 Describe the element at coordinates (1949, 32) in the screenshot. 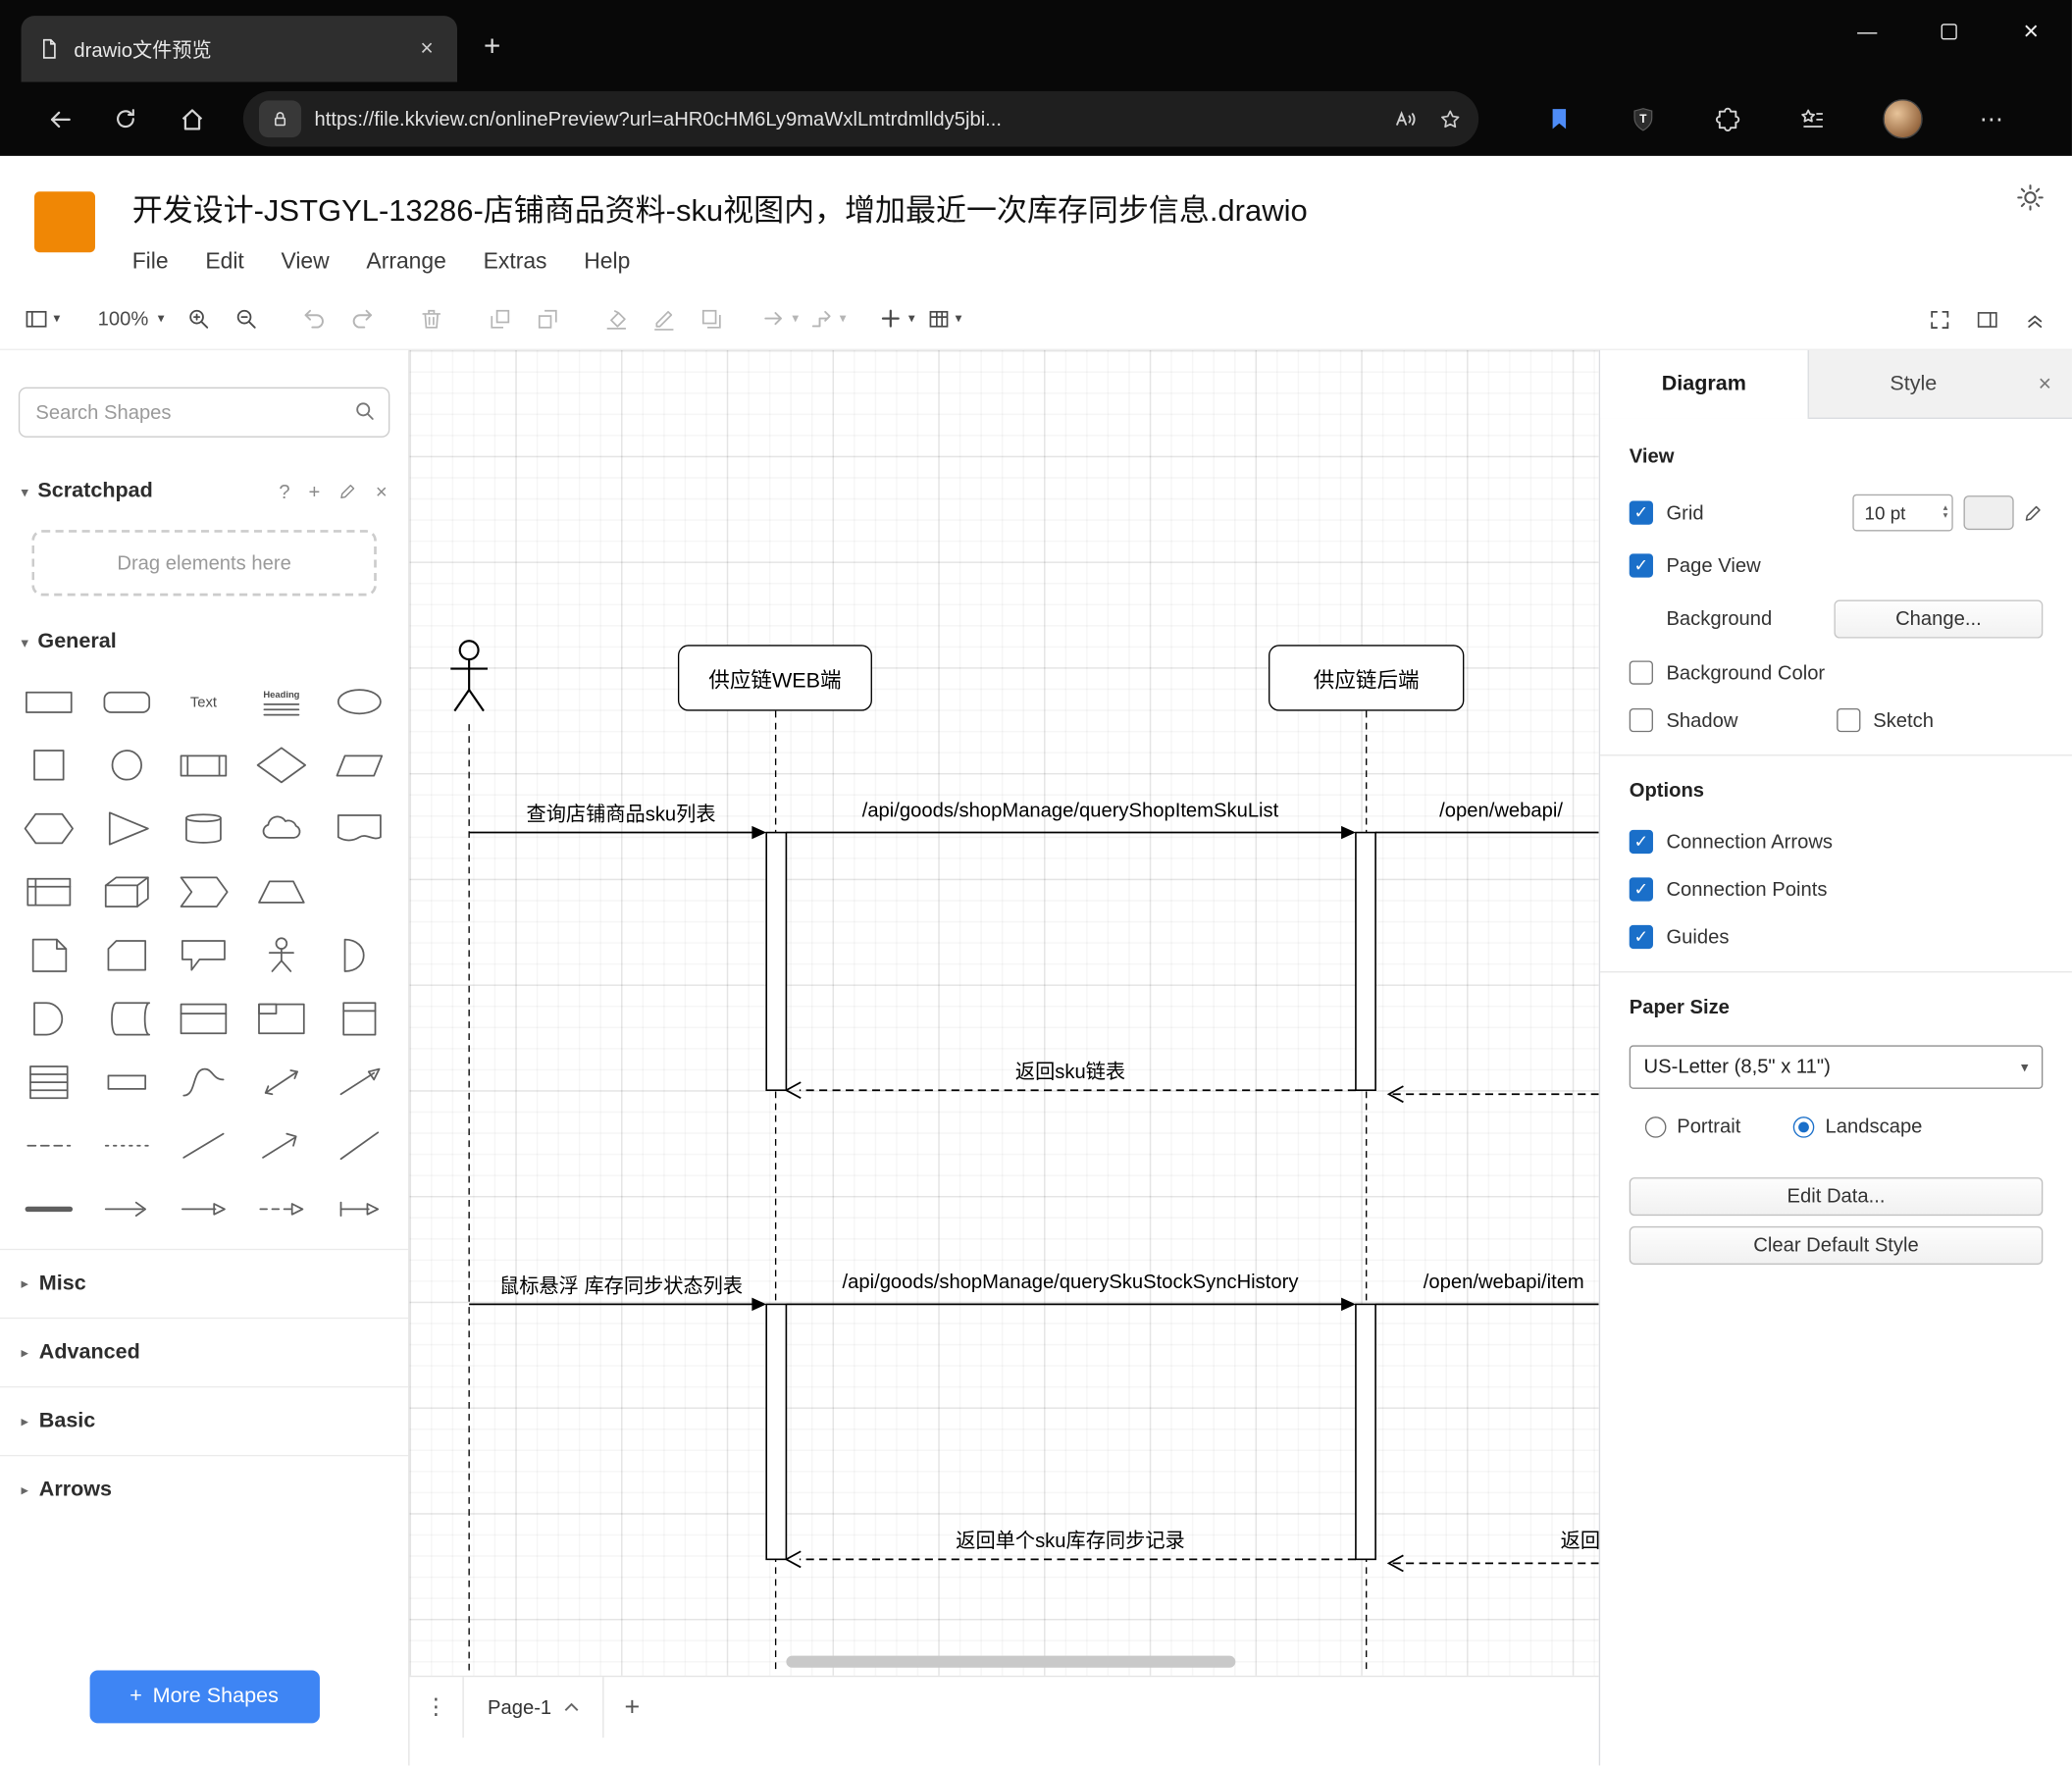

I see `window-maximize-button` at that location.